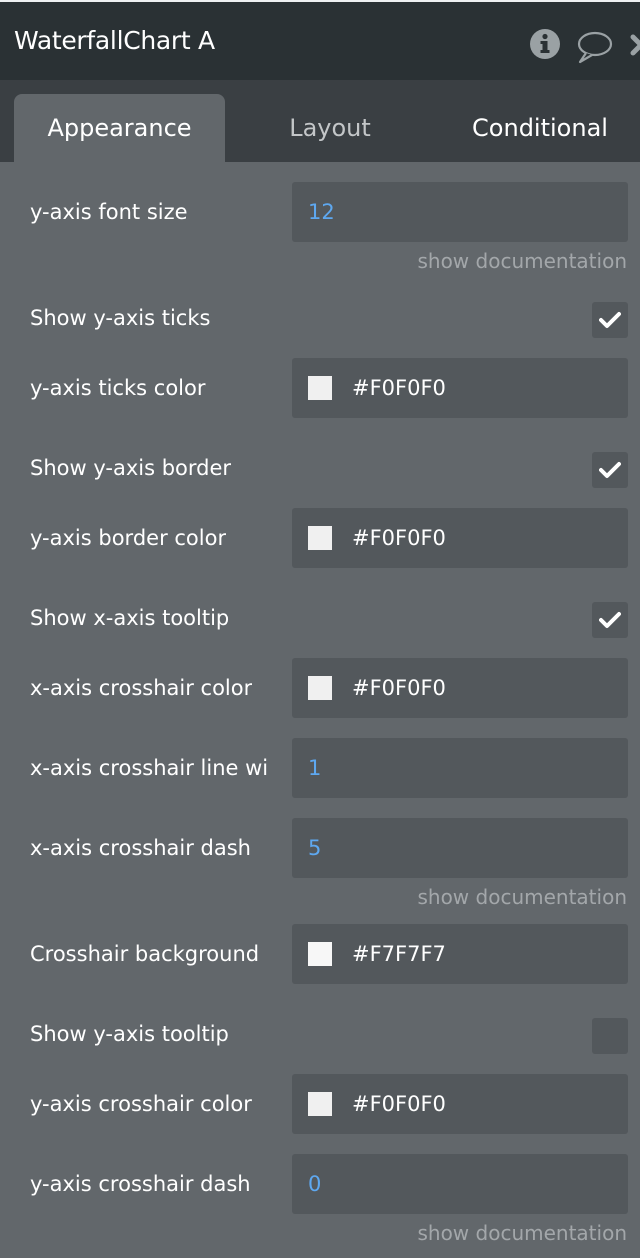  What do you see at coordinates (399, 538) in the screenshot?
I see `y-axis-border-color-value: #F0F0F0` at bounding box center [399, 538].